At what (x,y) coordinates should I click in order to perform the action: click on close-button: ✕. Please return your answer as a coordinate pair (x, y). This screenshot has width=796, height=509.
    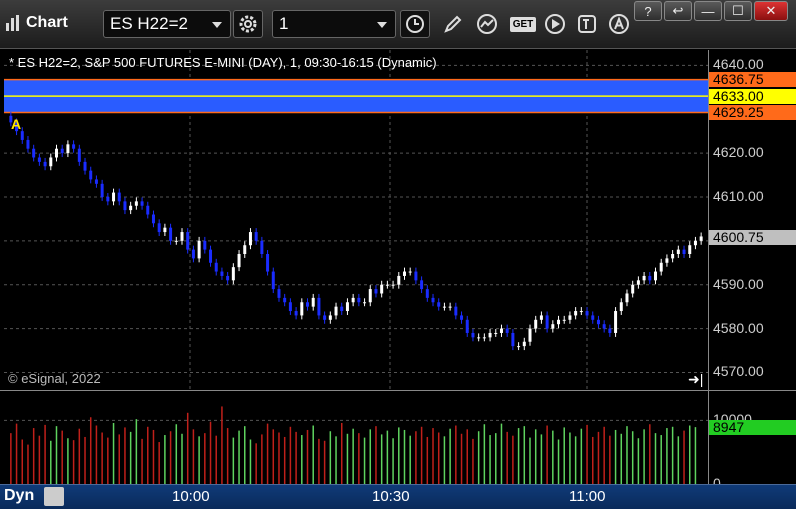
    Looking at the image, I should click on (771, 11).